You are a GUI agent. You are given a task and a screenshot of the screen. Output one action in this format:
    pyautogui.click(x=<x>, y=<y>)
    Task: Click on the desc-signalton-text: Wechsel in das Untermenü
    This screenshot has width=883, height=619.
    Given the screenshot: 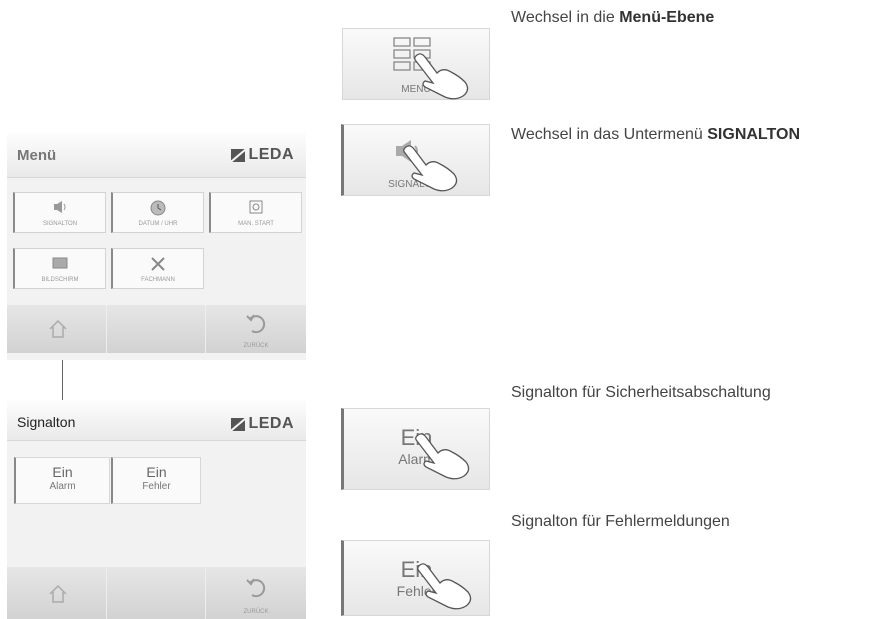 What is the action you would take?
    pyautogui.click(x=609, y=134)
    